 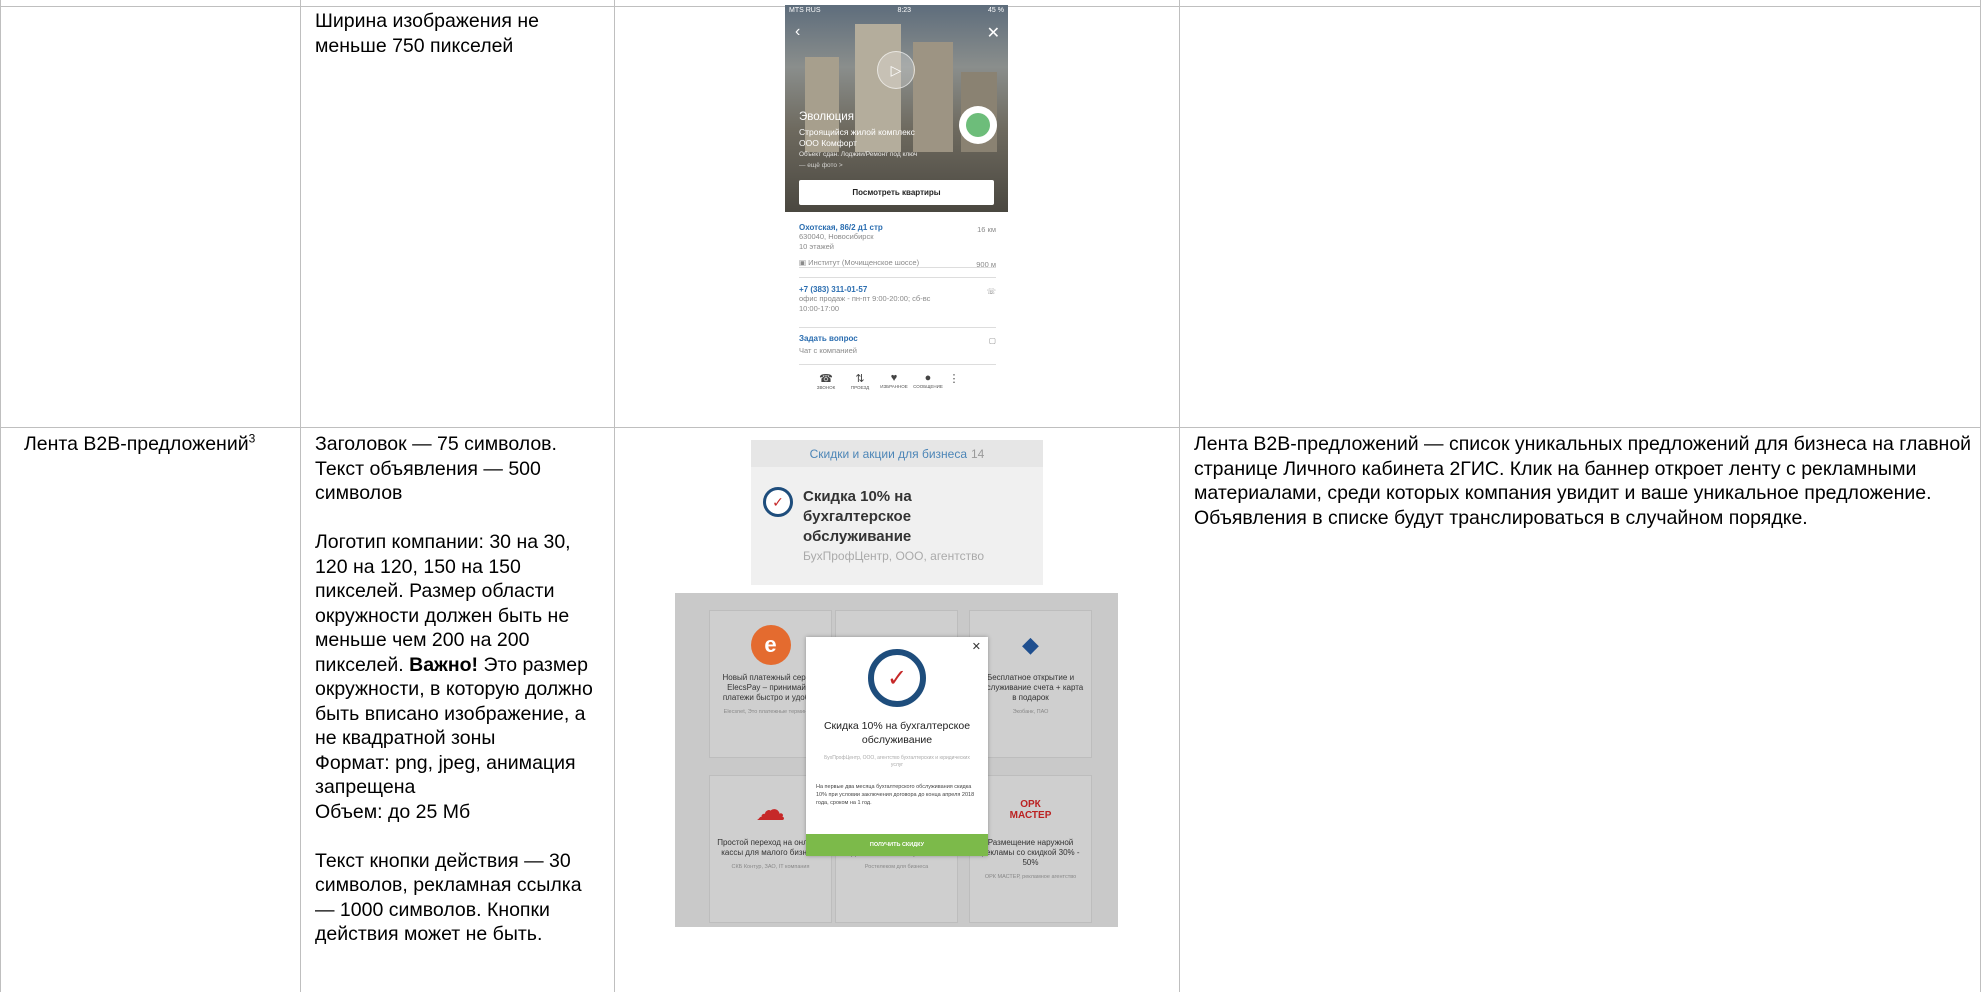 What do you see at coordinates (991, 291) in the screenshot?
I see `phone-call-icon: ☏` at bounding box center [991, 291].